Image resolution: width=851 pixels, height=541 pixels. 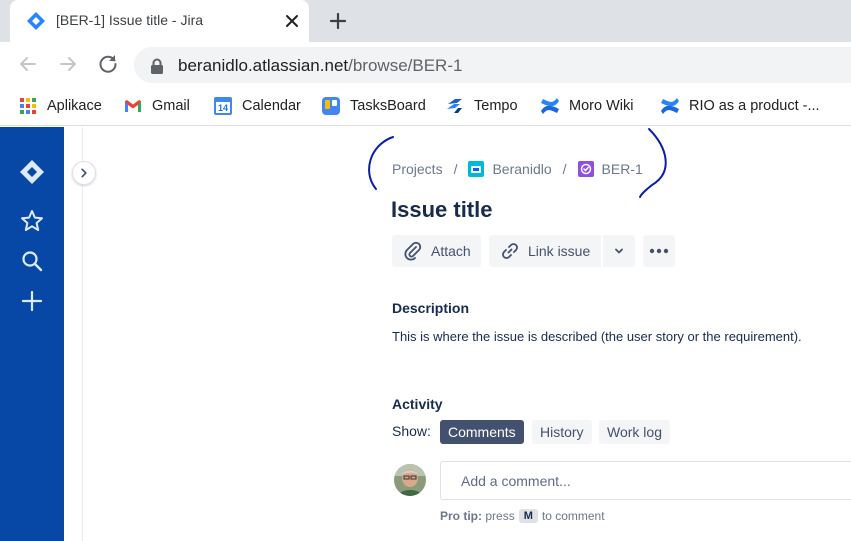 What do you see at coordinates (108, 64) in the screenshot?
I see `reload-icon` at bounding box center [108, 64].